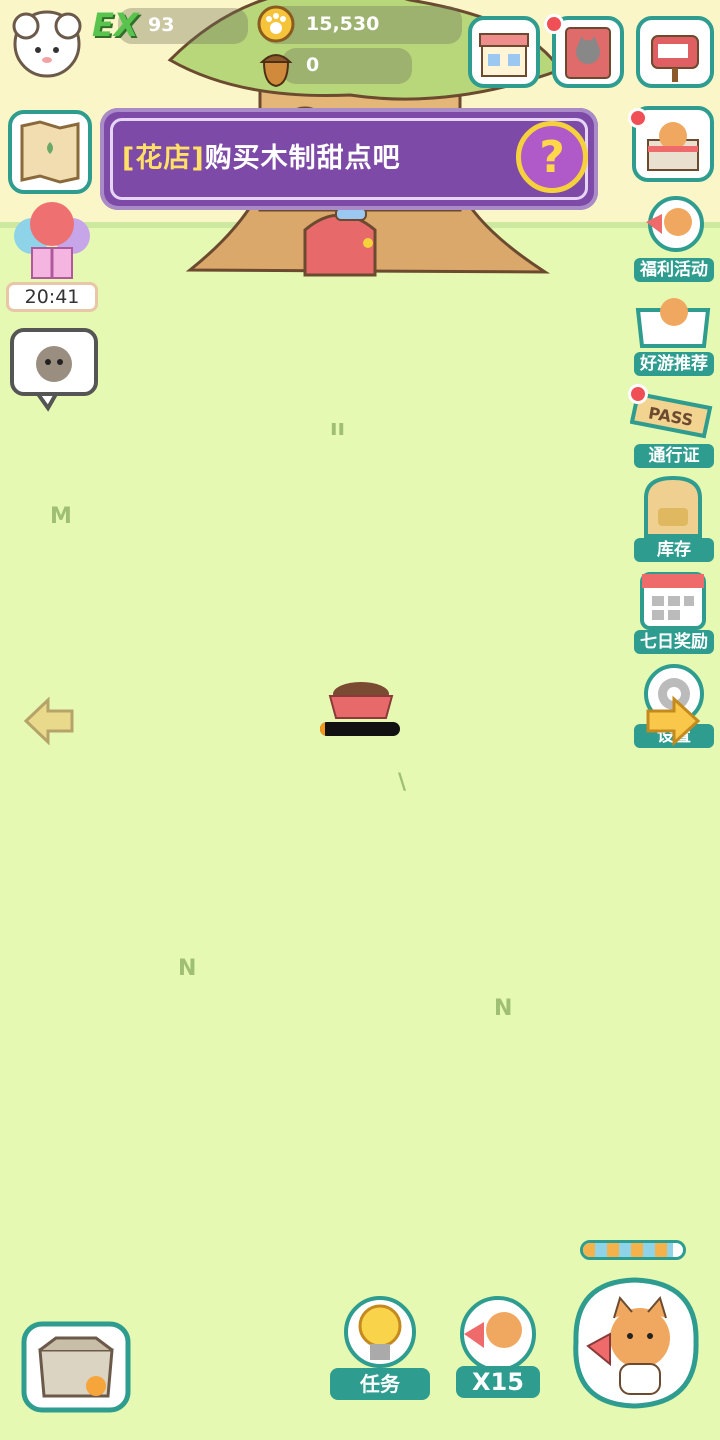 The width and height of the screenshot is (720, 1440). I want to click on paw-coin-icon, so click(276, 24).